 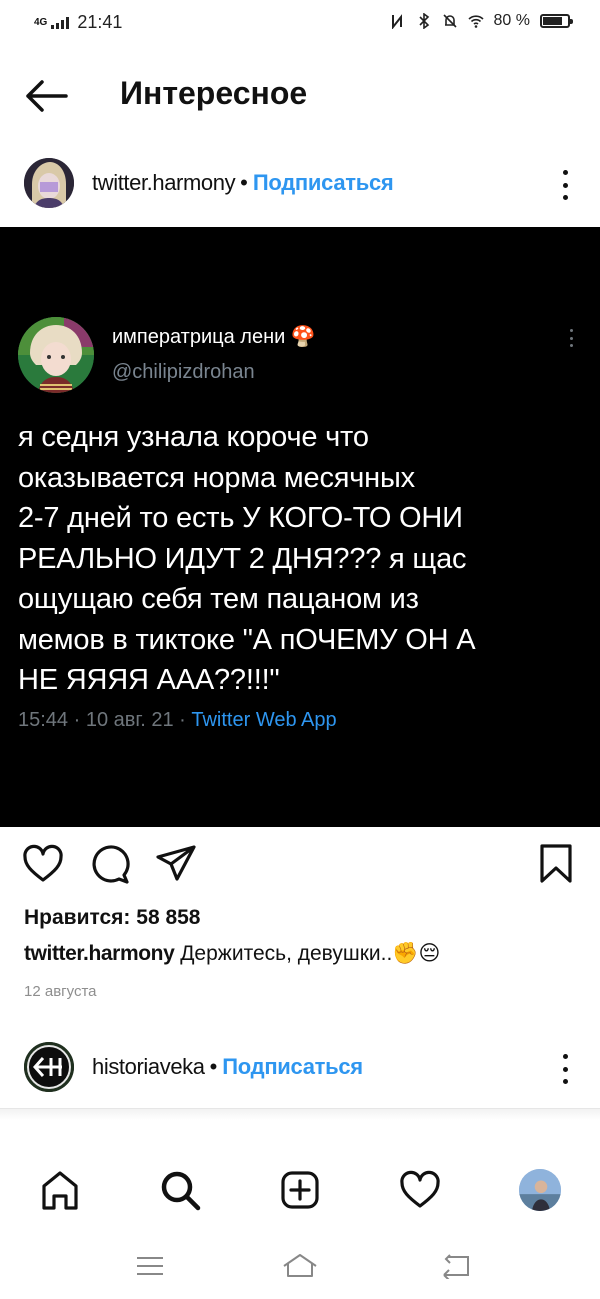 What do you see at coordinates (396, 21) in the screenshot?
I see `nfc-icon` at bounding box center [396, 21].